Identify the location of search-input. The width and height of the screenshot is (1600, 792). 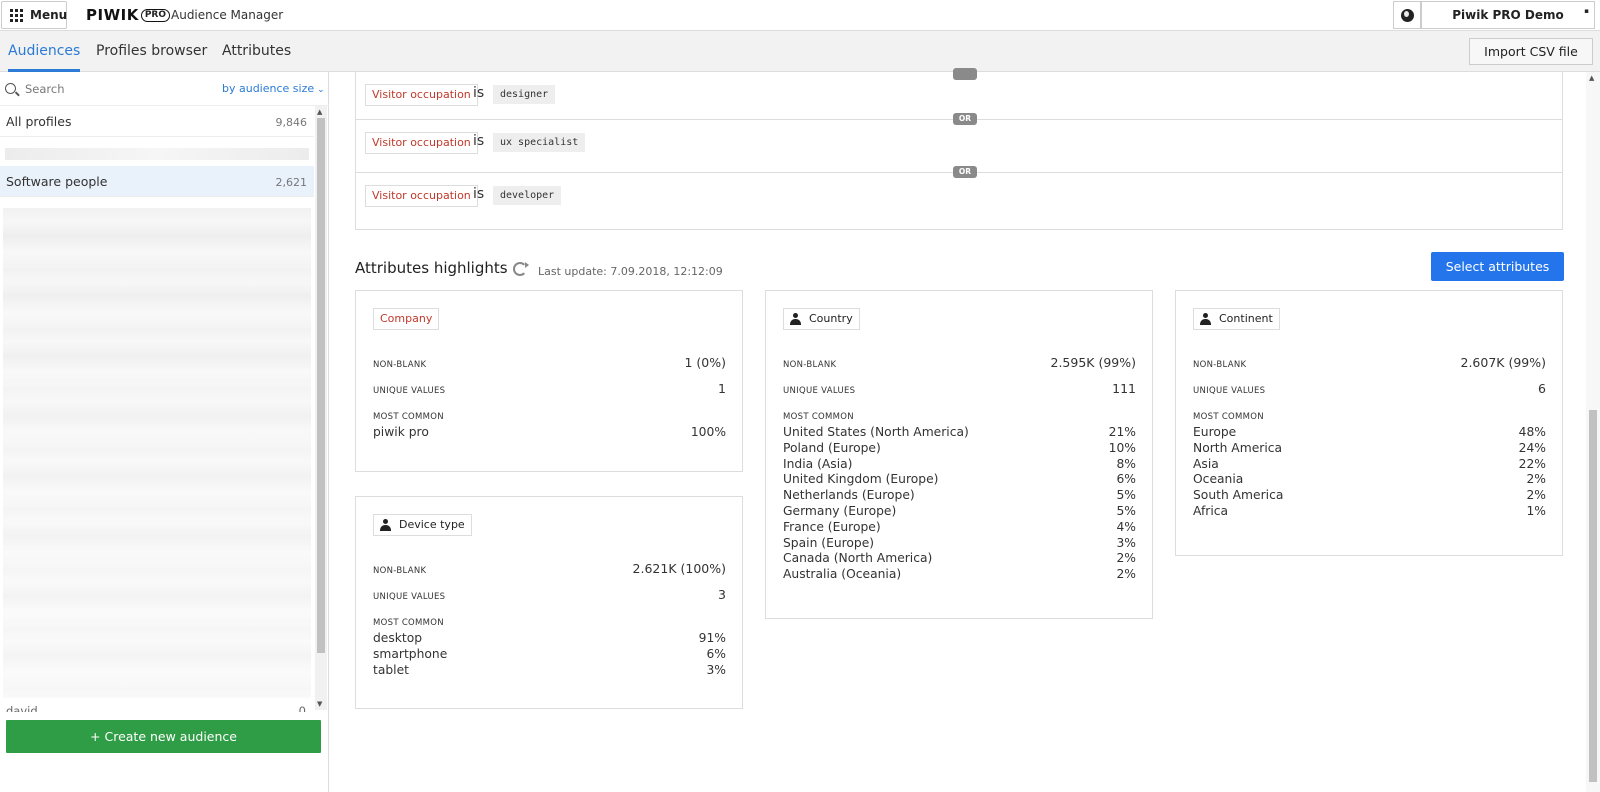
(115, 89).